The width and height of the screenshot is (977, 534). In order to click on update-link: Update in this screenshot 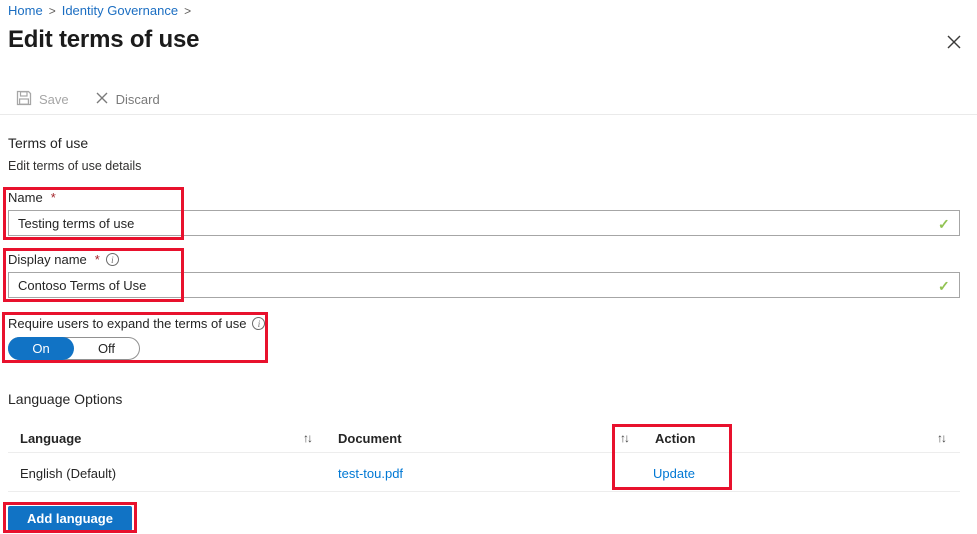, I will do `click(674, 473)`.